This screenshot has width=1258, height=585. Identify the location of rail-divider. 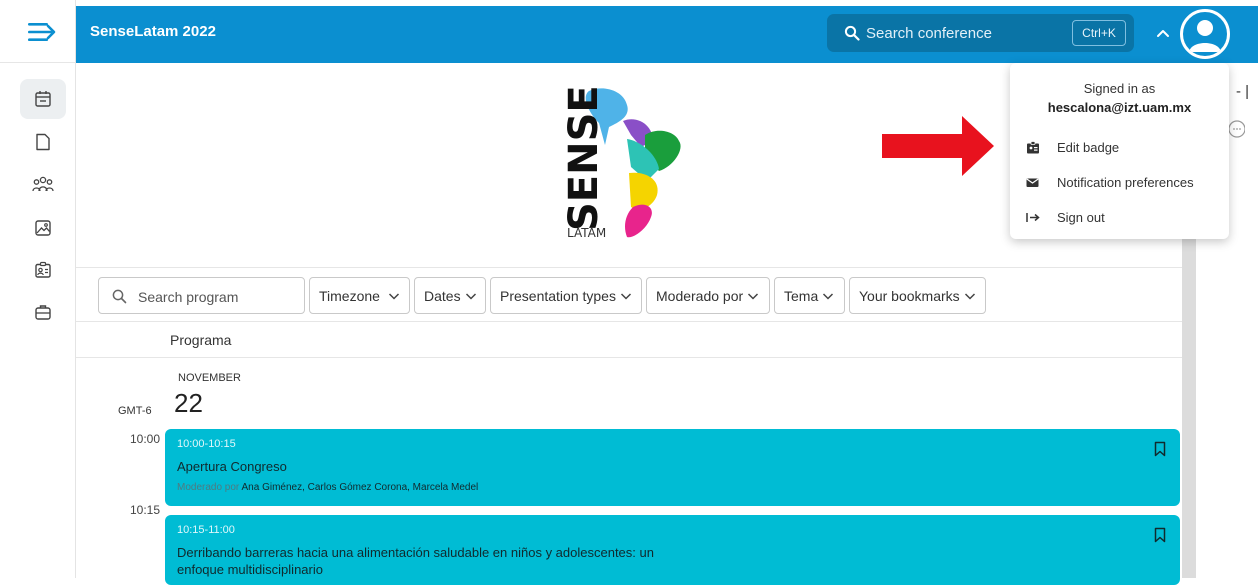
(38, 62).